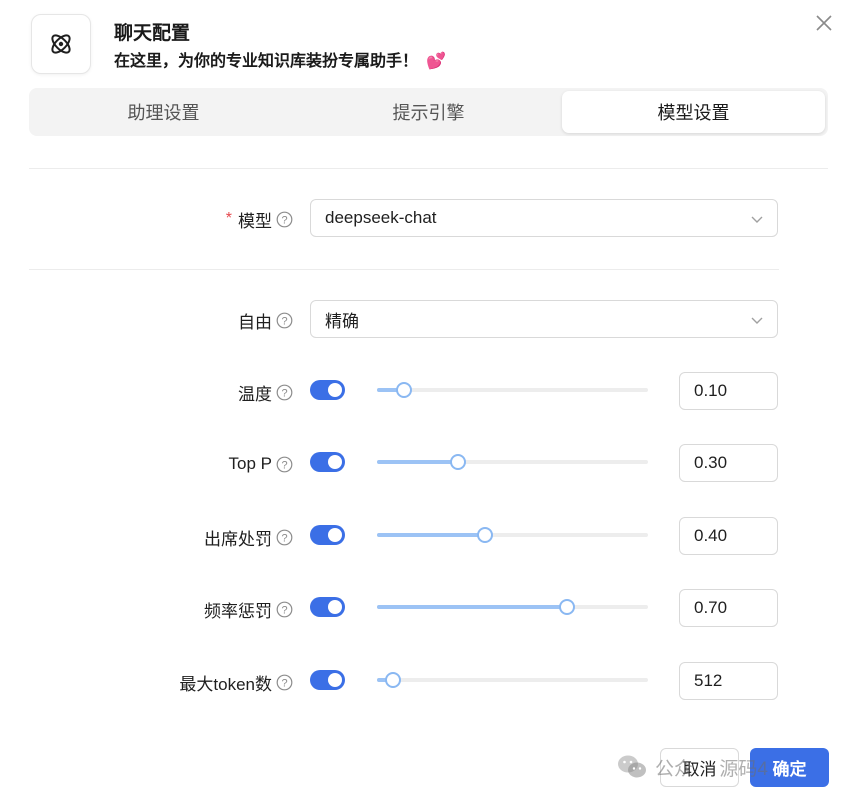 This screenshot has height=802, width=855. What do you see at coordinates (544, 218) in the screenshot?
I see `model-select: deepseek-chat` at bounding box center [544, 218].